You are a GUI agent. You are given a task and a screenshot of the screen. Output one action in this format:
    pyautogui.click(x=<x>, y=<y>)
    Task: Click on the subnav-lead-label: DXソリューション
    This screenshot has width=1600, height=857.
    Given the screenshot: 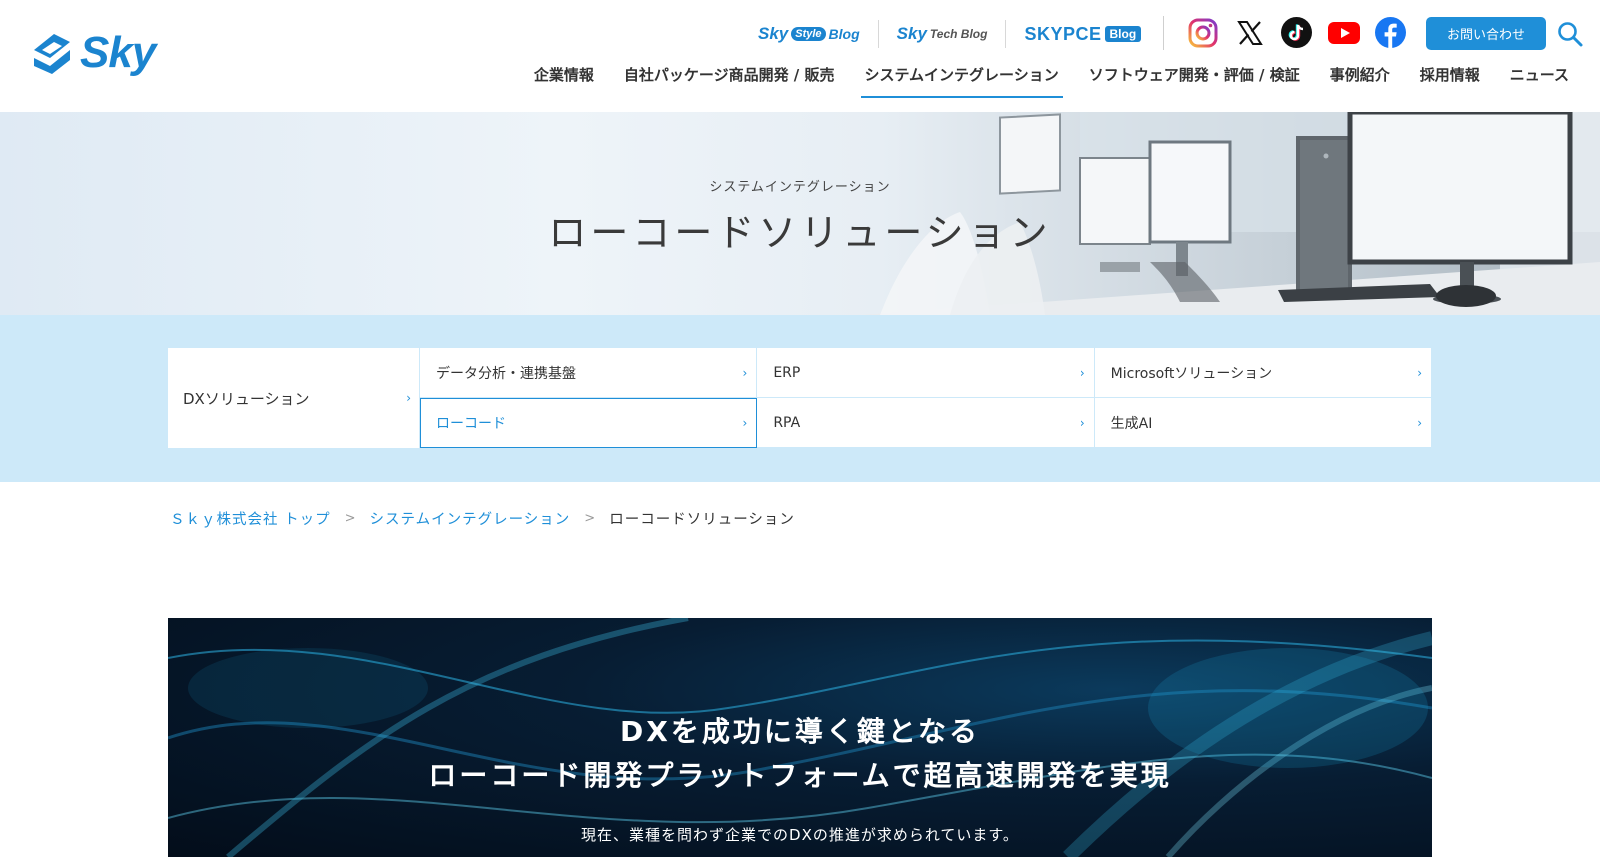 What is the action you would take?
    pyautogui.click(x=246, y=398)
    